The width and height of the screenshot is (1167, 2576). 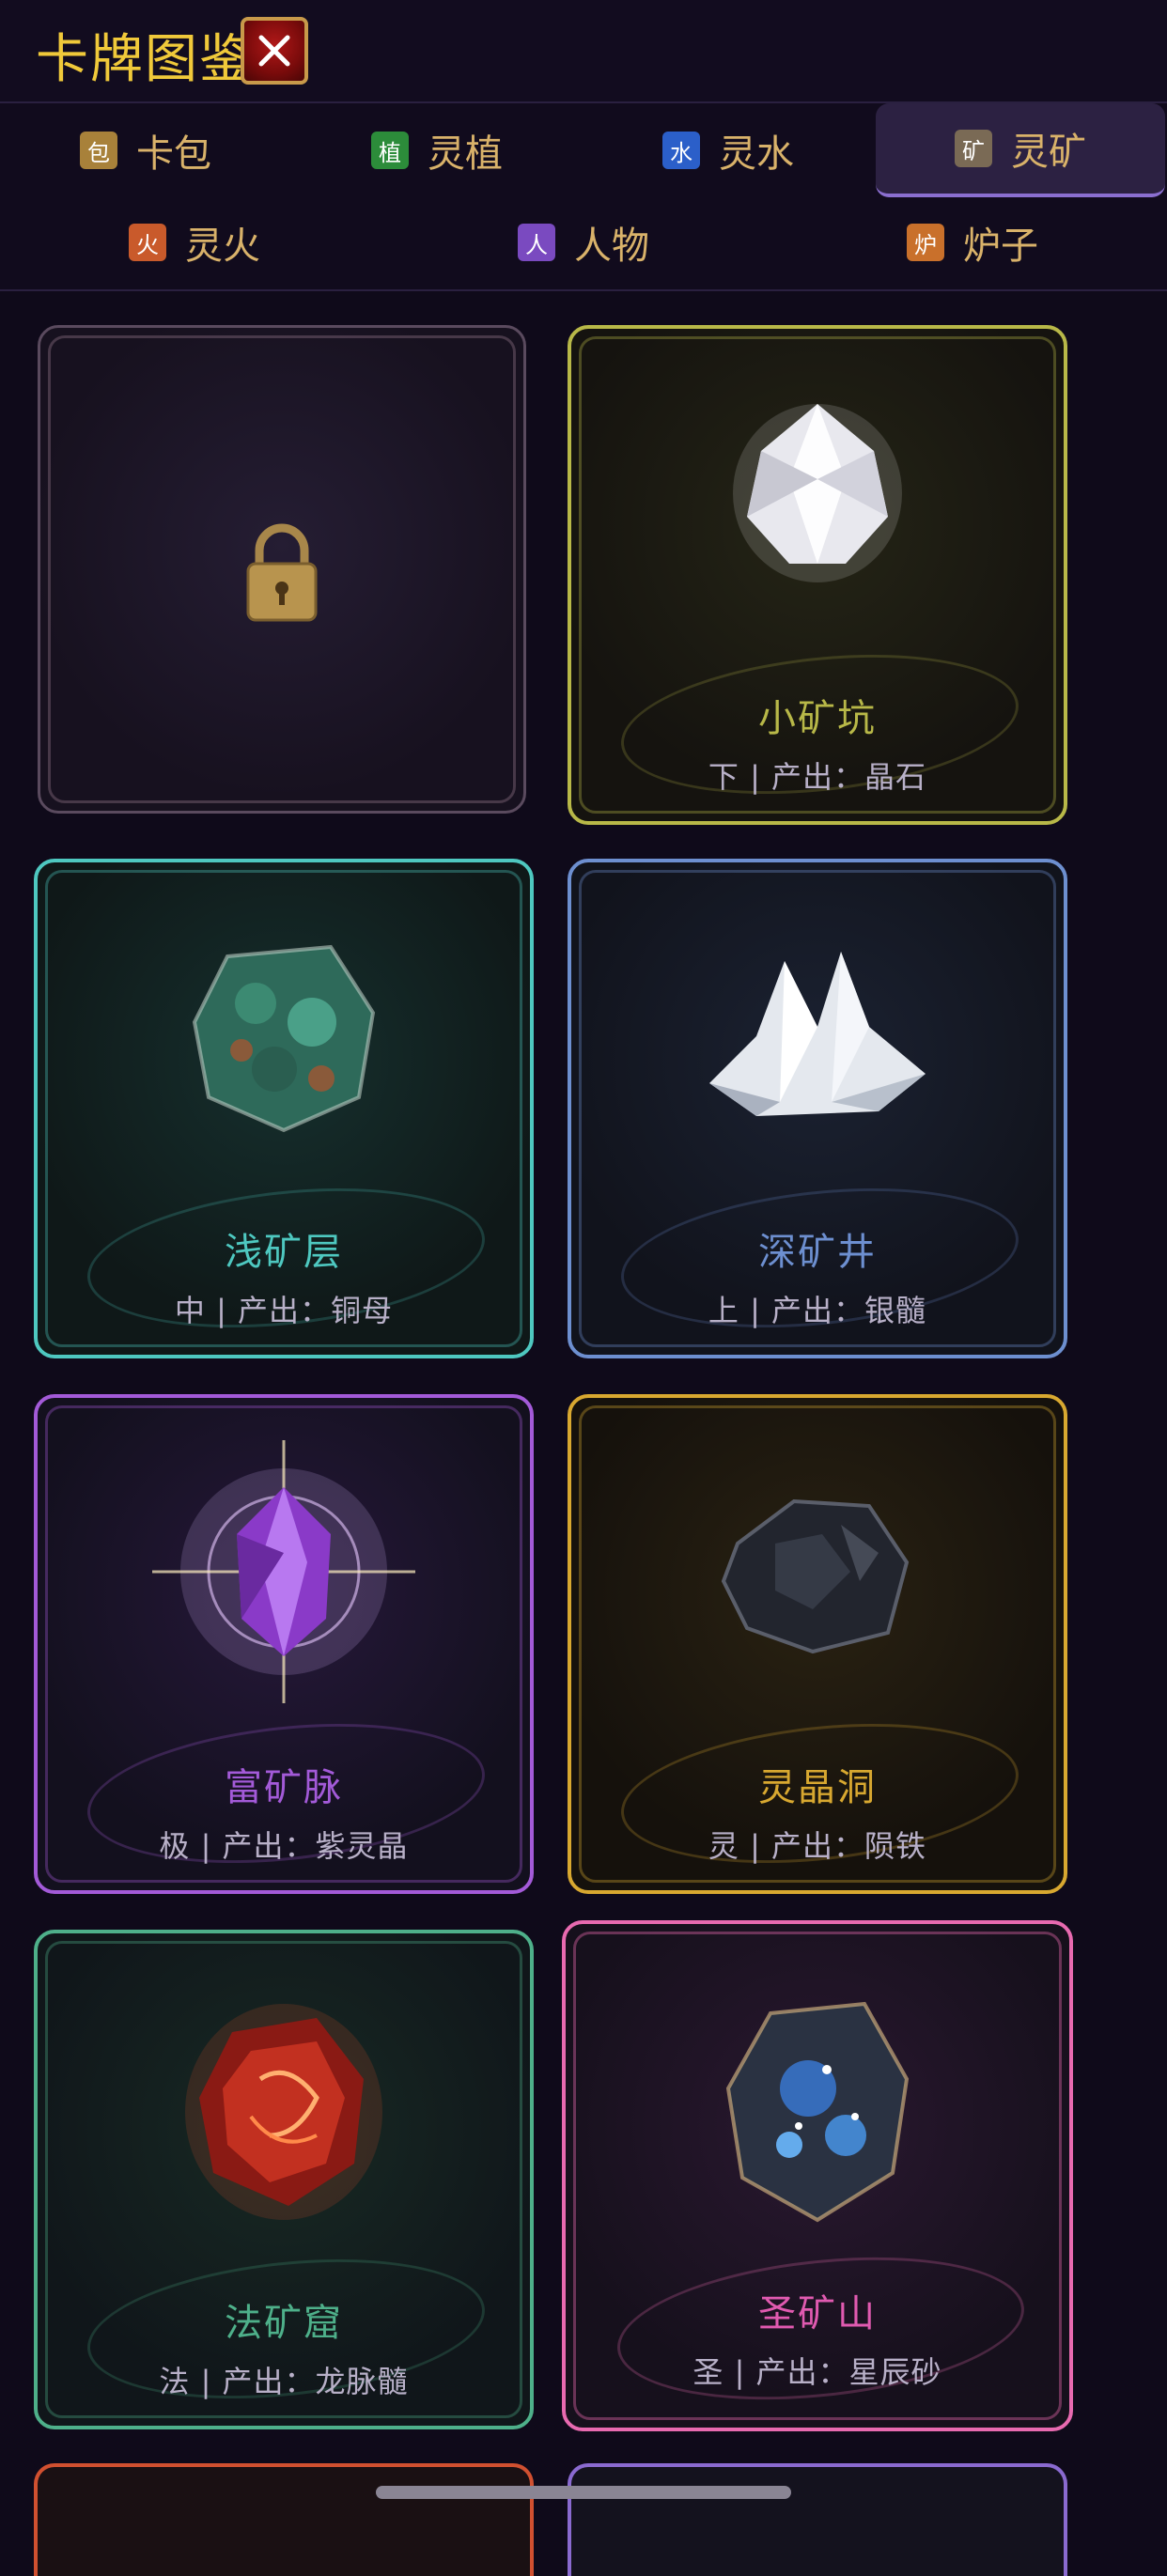 What do you see at coordinates (817, 777) in the screenshot?
I see `card-desc: 下 | 产出：晶石` at bounding box center [817, 777].